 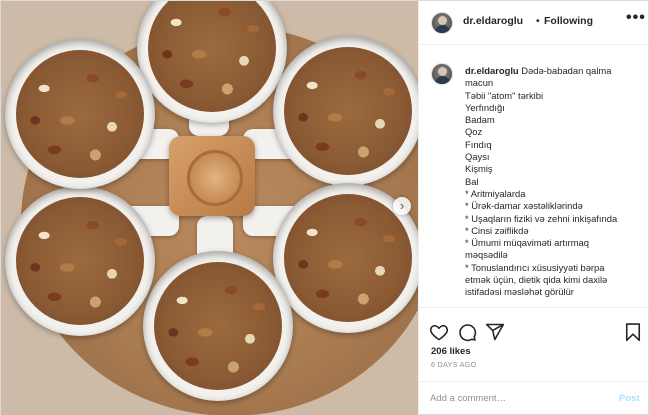 I want to click on caption-line: Fındıq, so click(x=478, y=144).